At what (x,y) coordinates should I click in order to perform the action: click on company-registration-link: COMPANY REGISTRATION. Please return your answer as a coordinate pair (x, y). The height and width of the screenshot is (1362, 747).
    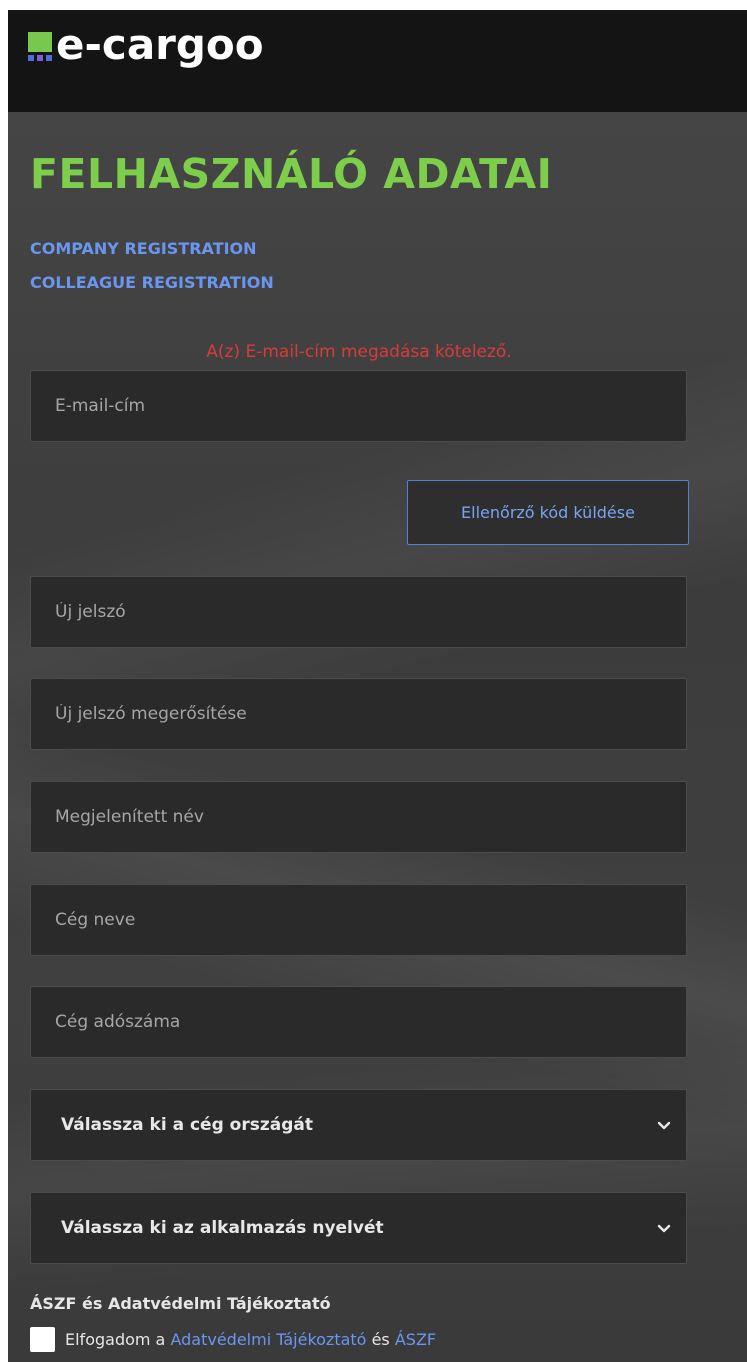
    Looking at the image, I should click on (143, 248).